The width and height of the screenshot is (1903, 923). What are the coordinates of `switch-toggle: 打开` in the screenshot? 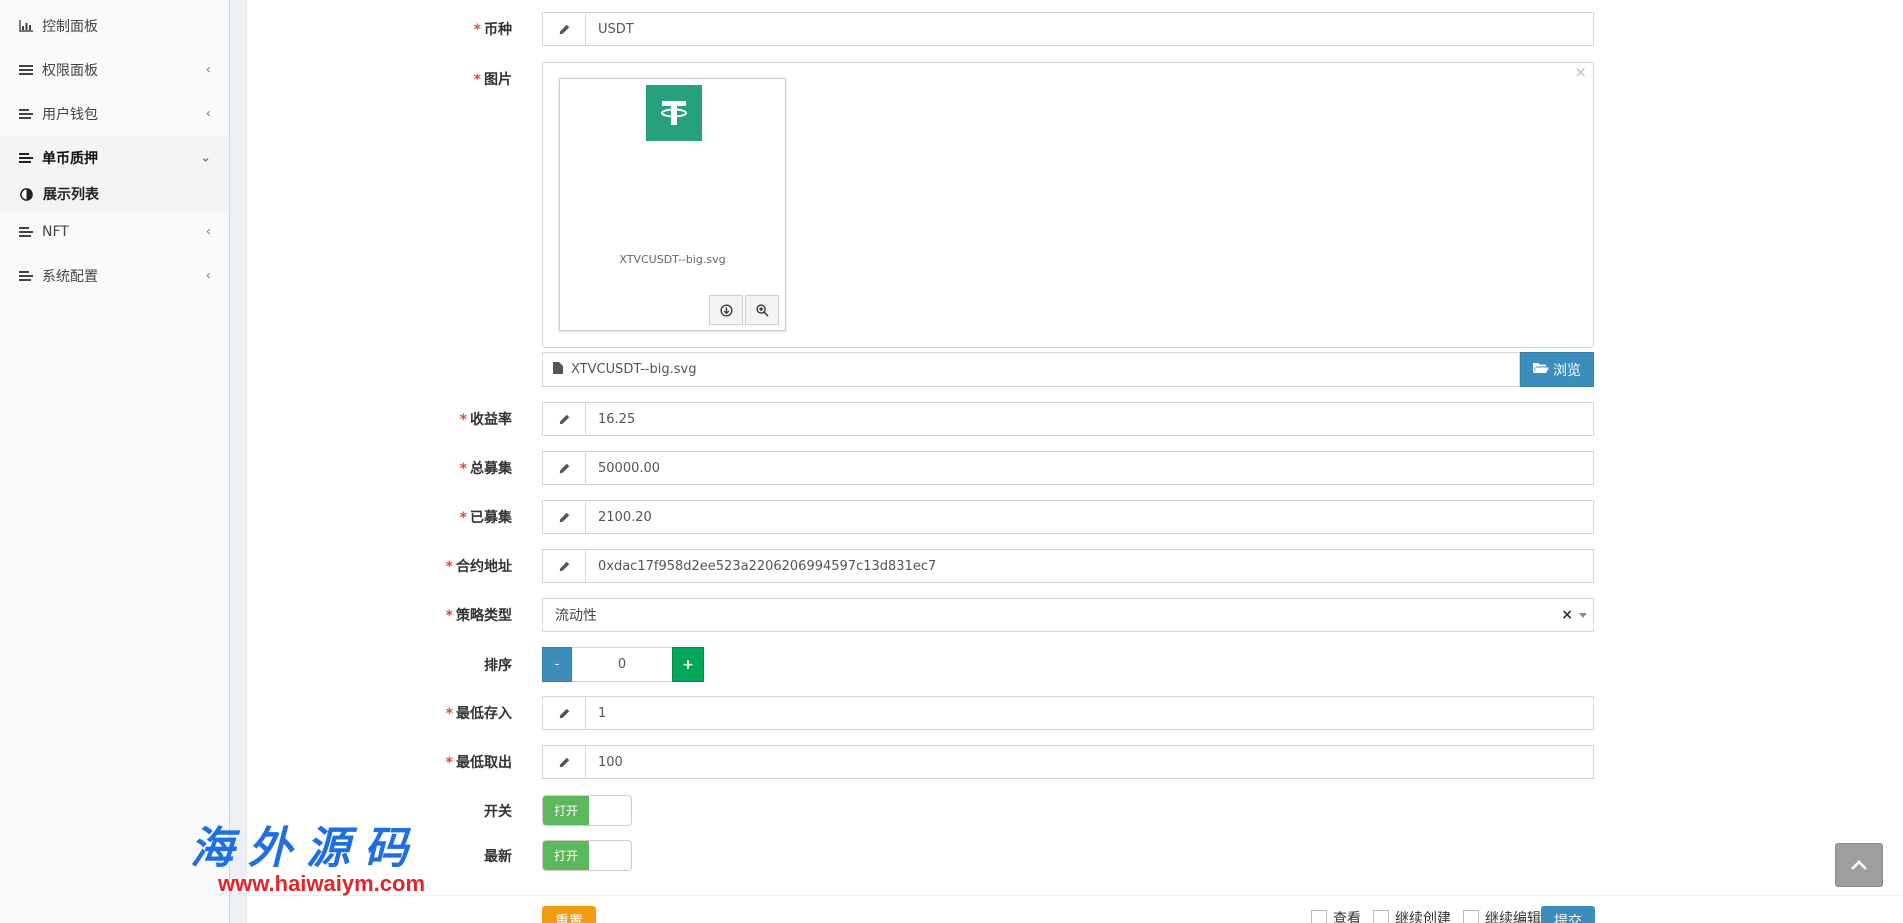 It's located at (587, 810).